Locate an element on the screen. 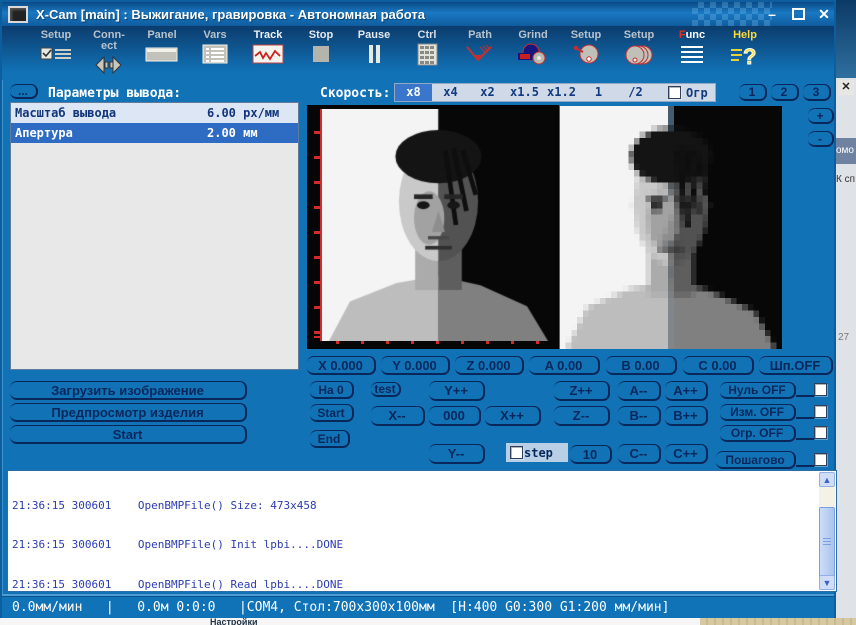 Image resolution: width=856 pixels, height=625 pixels. background-window-top is located at coordinates (846, 39).